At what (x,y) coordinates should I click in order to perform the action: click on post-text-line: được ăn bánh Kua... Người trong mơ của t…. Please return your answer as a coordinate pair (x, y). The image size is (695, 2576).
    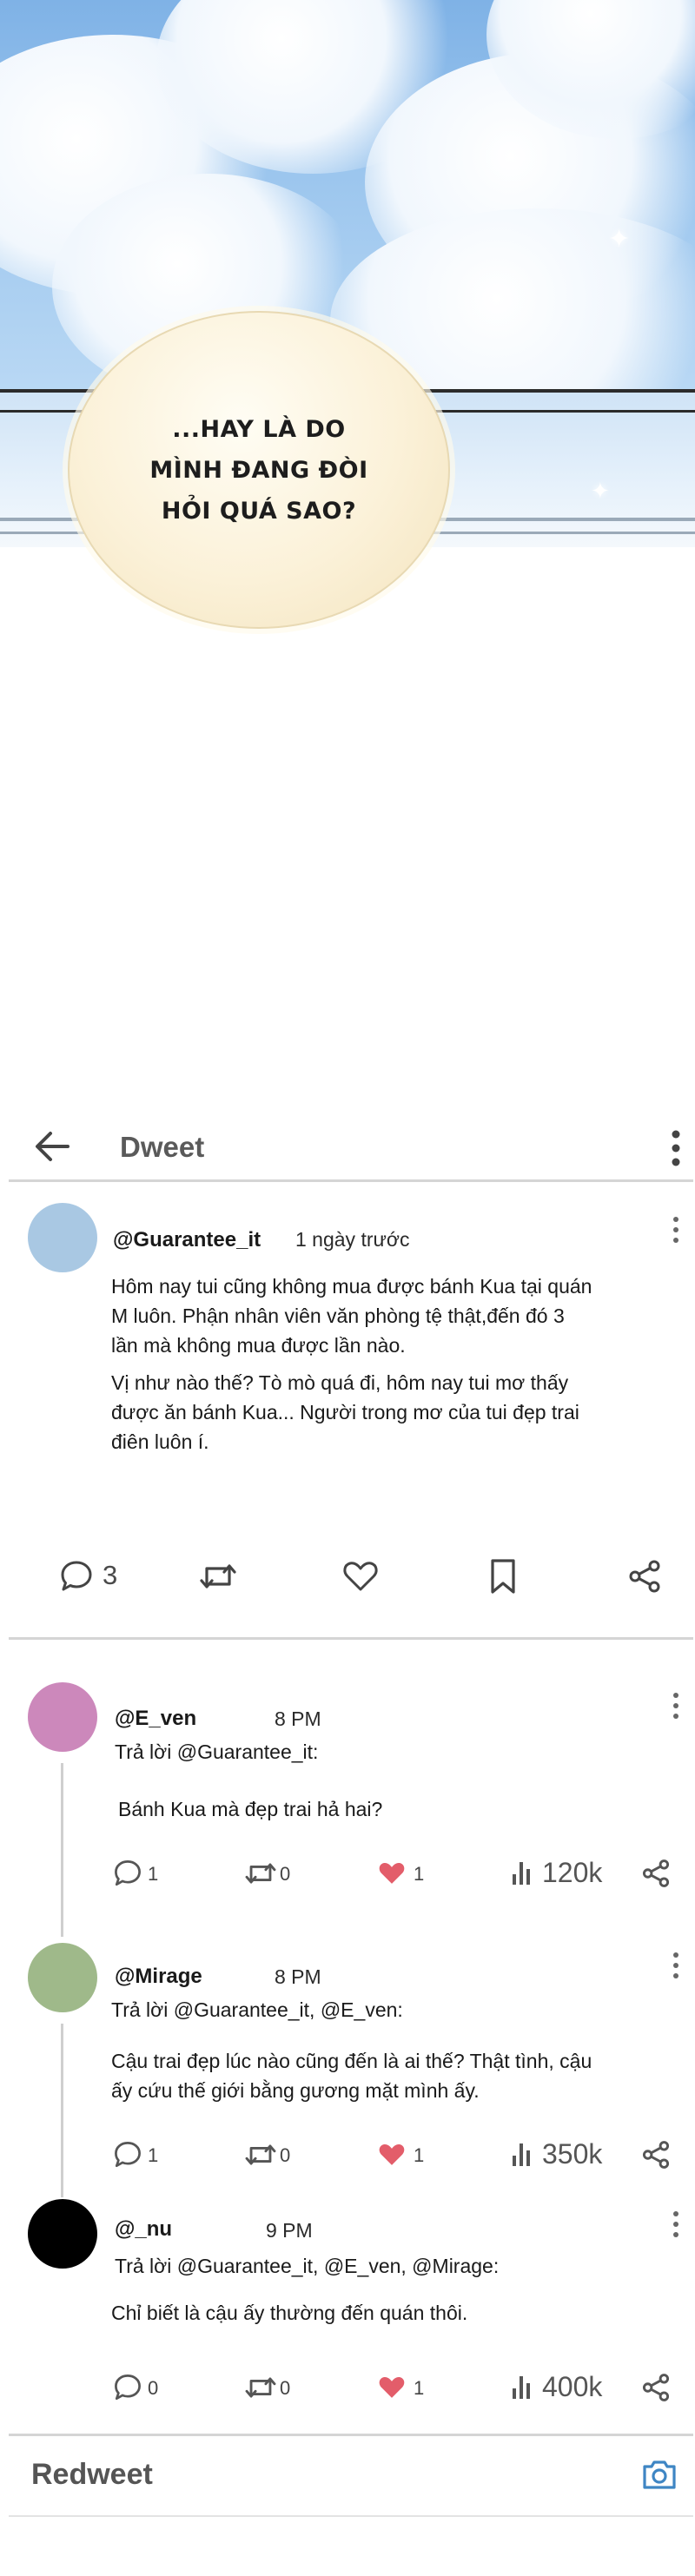
    Looking at the image, I should click on (345, 1412).